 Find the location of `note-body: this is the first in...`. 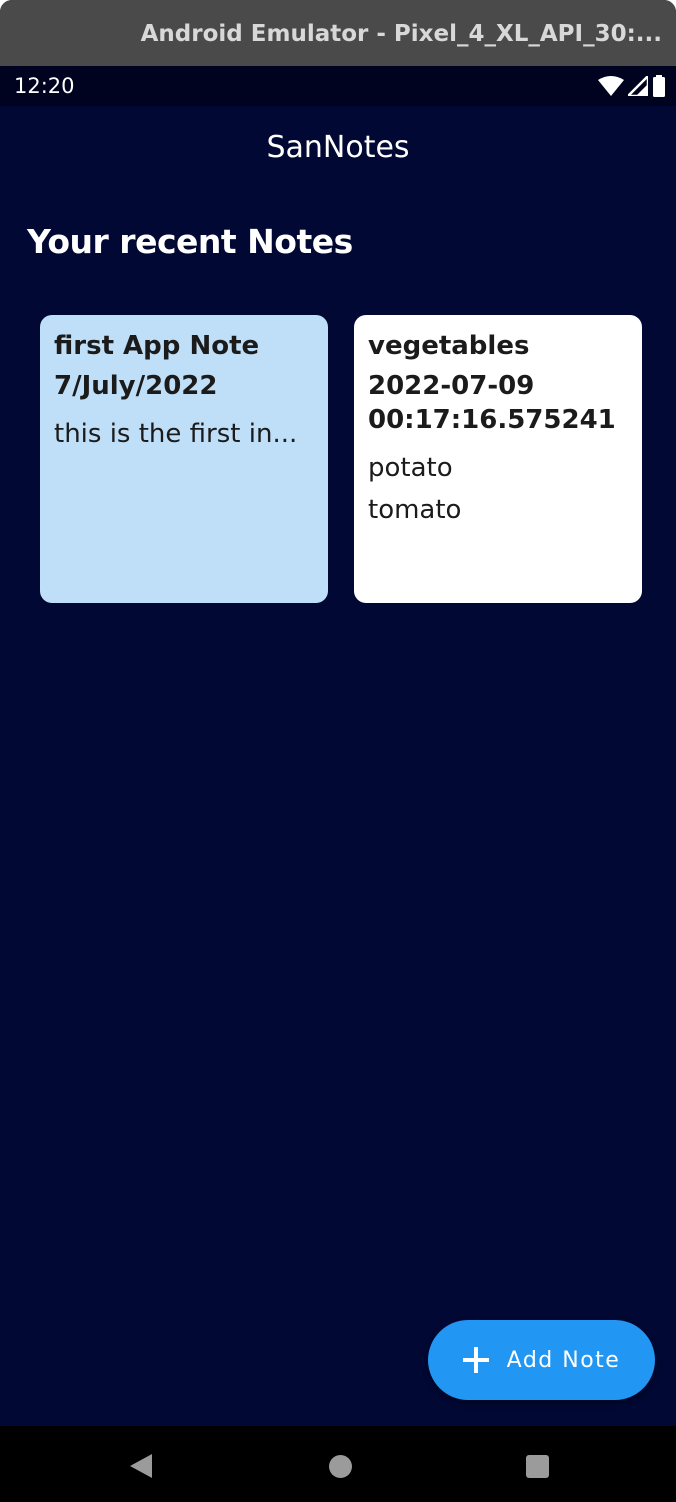

note-body: this is the first in... is located at coordinates (176, 434).